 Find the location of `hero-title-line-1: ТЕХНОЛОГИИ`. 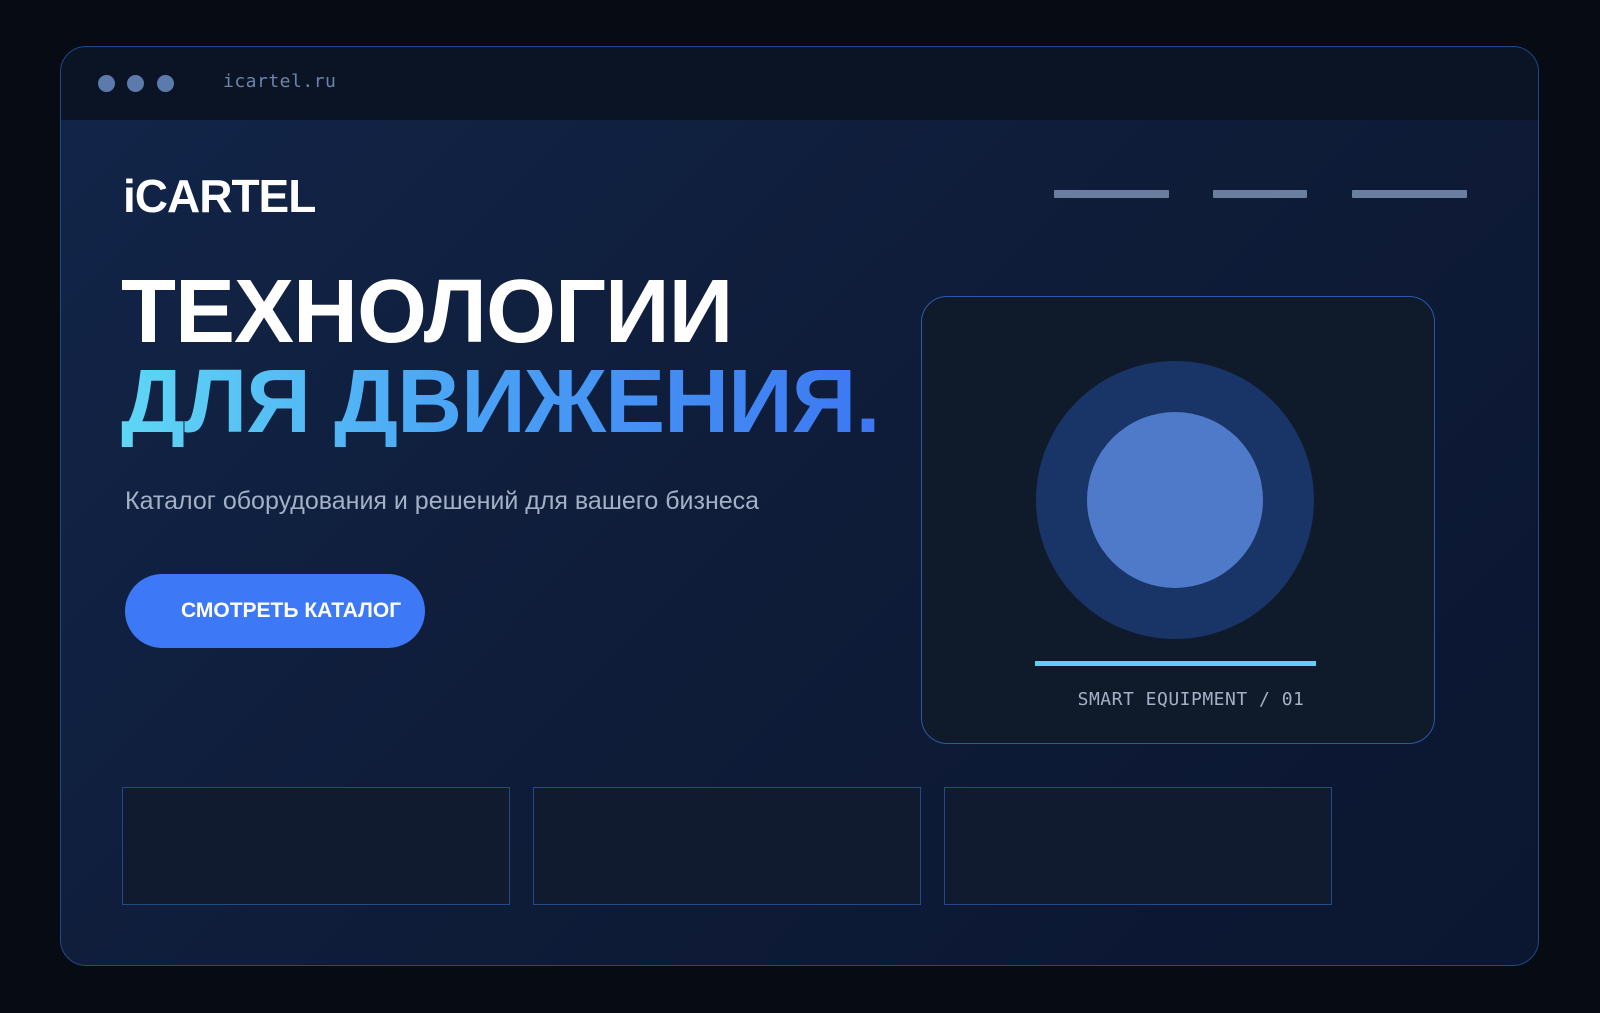

hero-title-line-1: ТЕХНОЛОГИИ is located at coordinates (427, 312).